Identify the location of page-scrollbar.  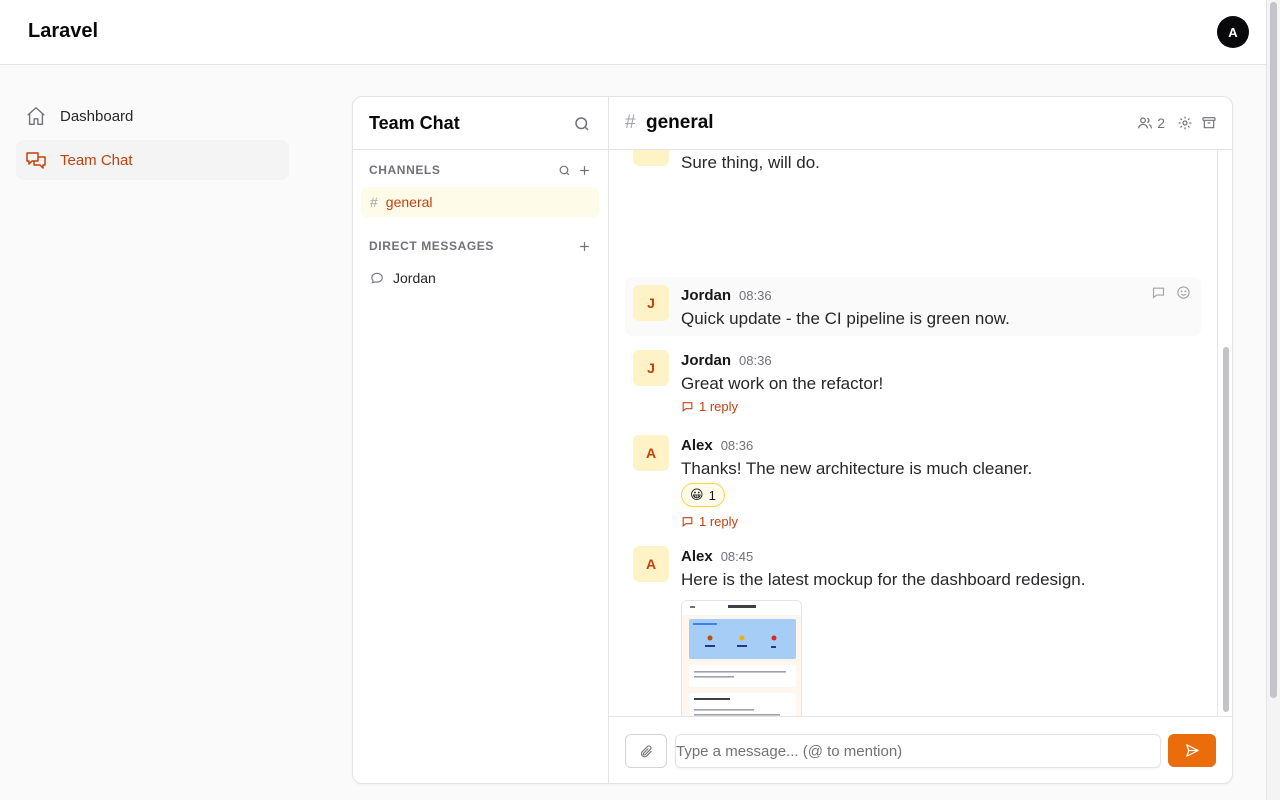
(1273, 400).